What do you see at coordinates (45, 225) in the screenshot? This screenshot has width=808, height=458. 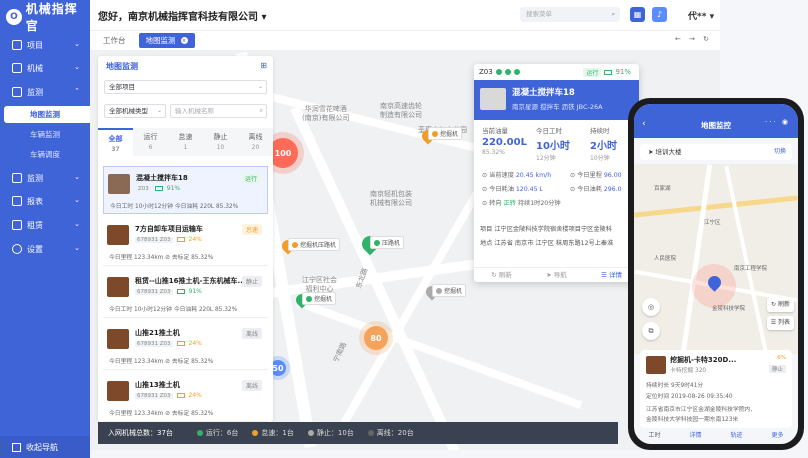 I see `sidebar-item-rental: 租赁 ⌄` at bounding box center [45, 225].